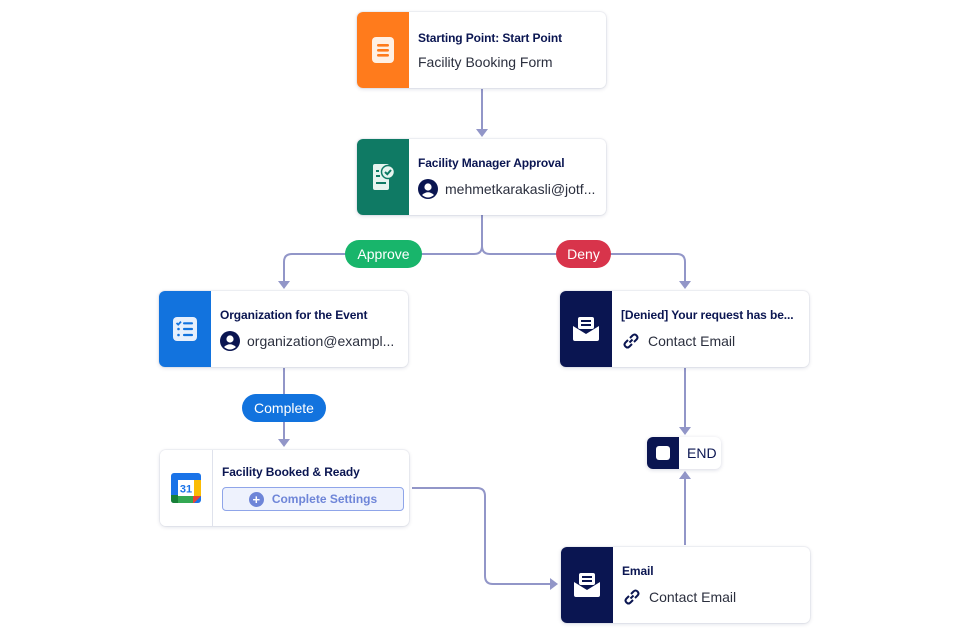  Describe the element at coordinates (490, 37) in the screenshot. I see `node-title: Starting Point: Start Point` at that location.